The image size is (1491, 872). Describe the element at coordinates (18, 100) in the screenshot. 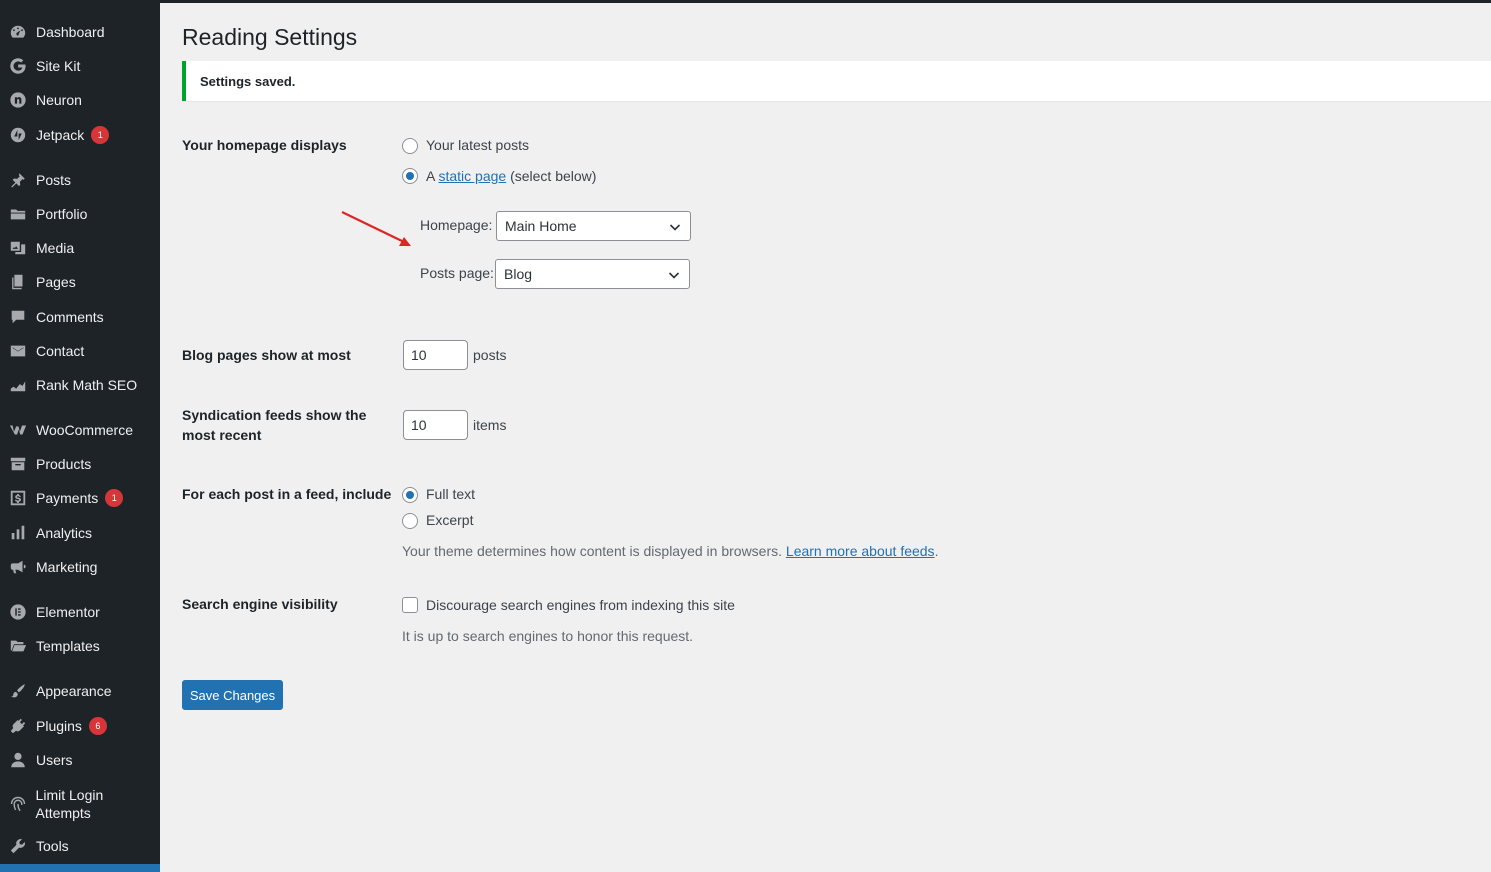

I see `neuron-icon` at that location.